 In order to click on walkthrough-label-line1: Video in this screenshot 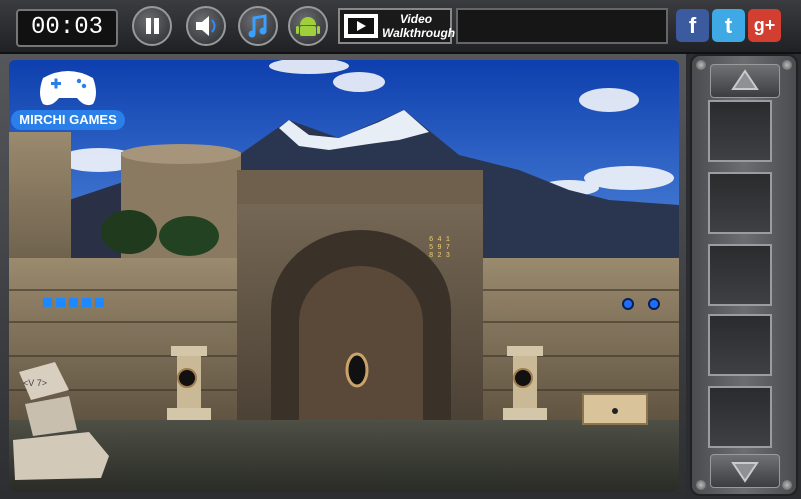, I will do `click(416, 19)`.